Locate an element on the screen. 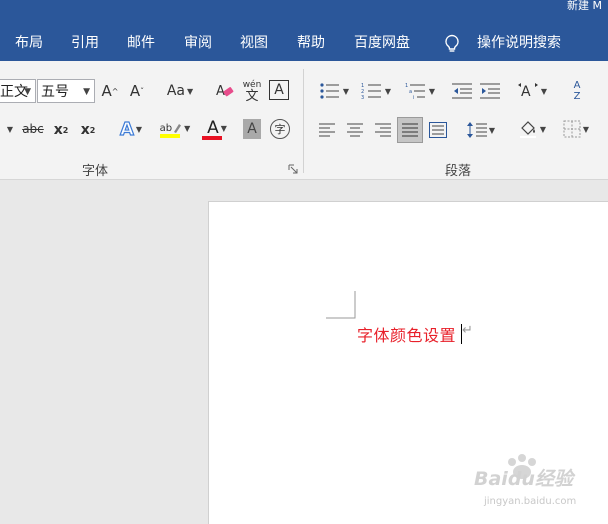 The image size is (608, 524). character-spacing-button: A ▼ is located at coordinates (532, 91).